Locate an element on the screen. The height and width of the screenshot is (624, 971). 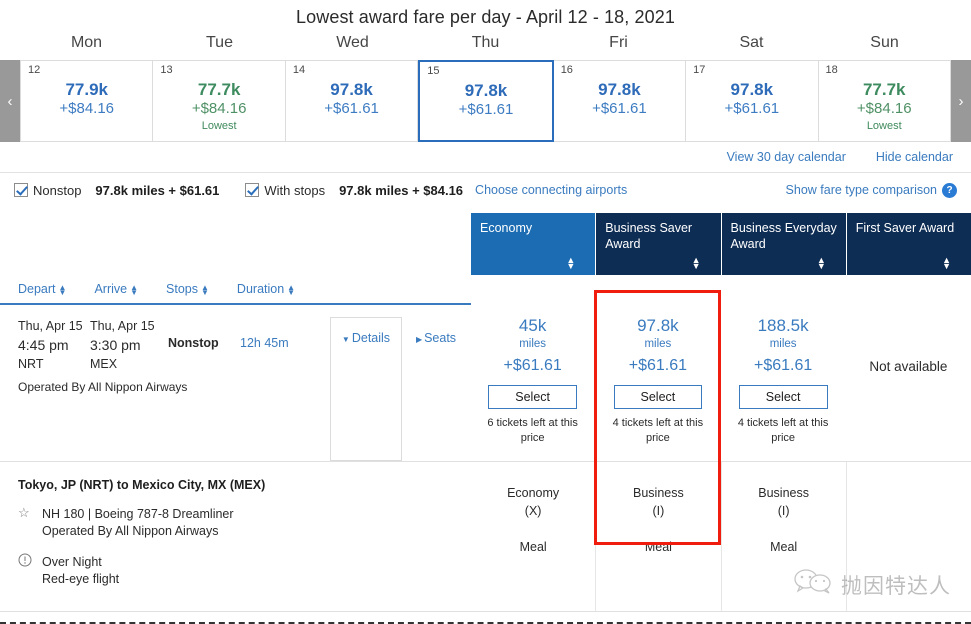
sort-controls-row: Depart ▲ ▼ Arrive ▲ ▼ Stops ▲ ▼ Duration ▲ ▼ is located at coordinates (235, 290).